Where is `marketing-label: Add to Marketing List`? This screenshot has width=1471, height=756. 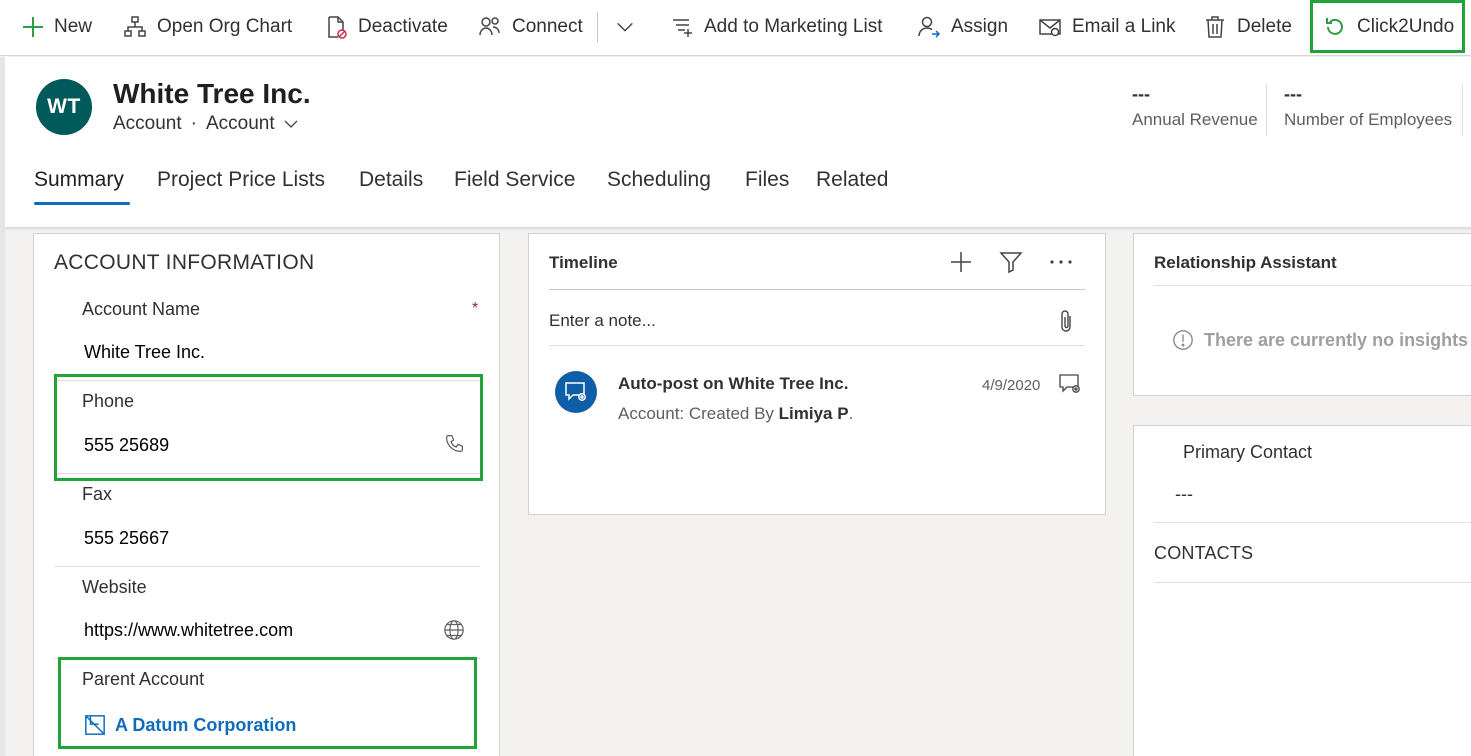
marketing-label: Add to Marketing List is located at coordinates (793, 26).